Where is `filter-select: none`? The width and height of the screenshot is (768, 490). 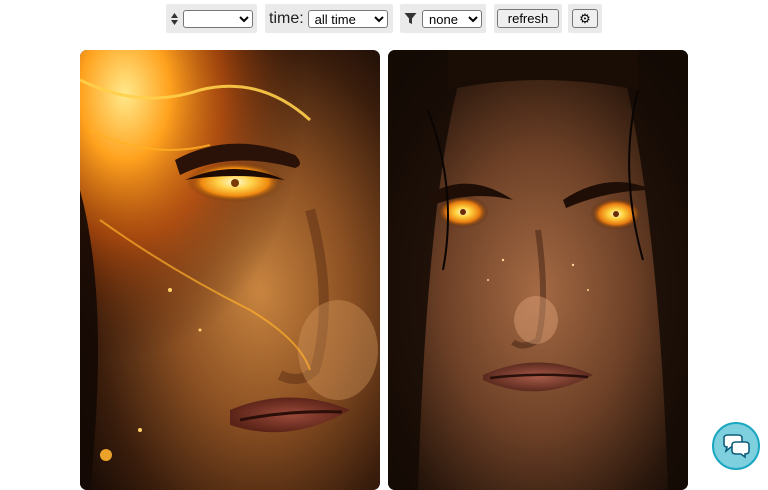
filter-select: none is located at coordinates (452, 18).